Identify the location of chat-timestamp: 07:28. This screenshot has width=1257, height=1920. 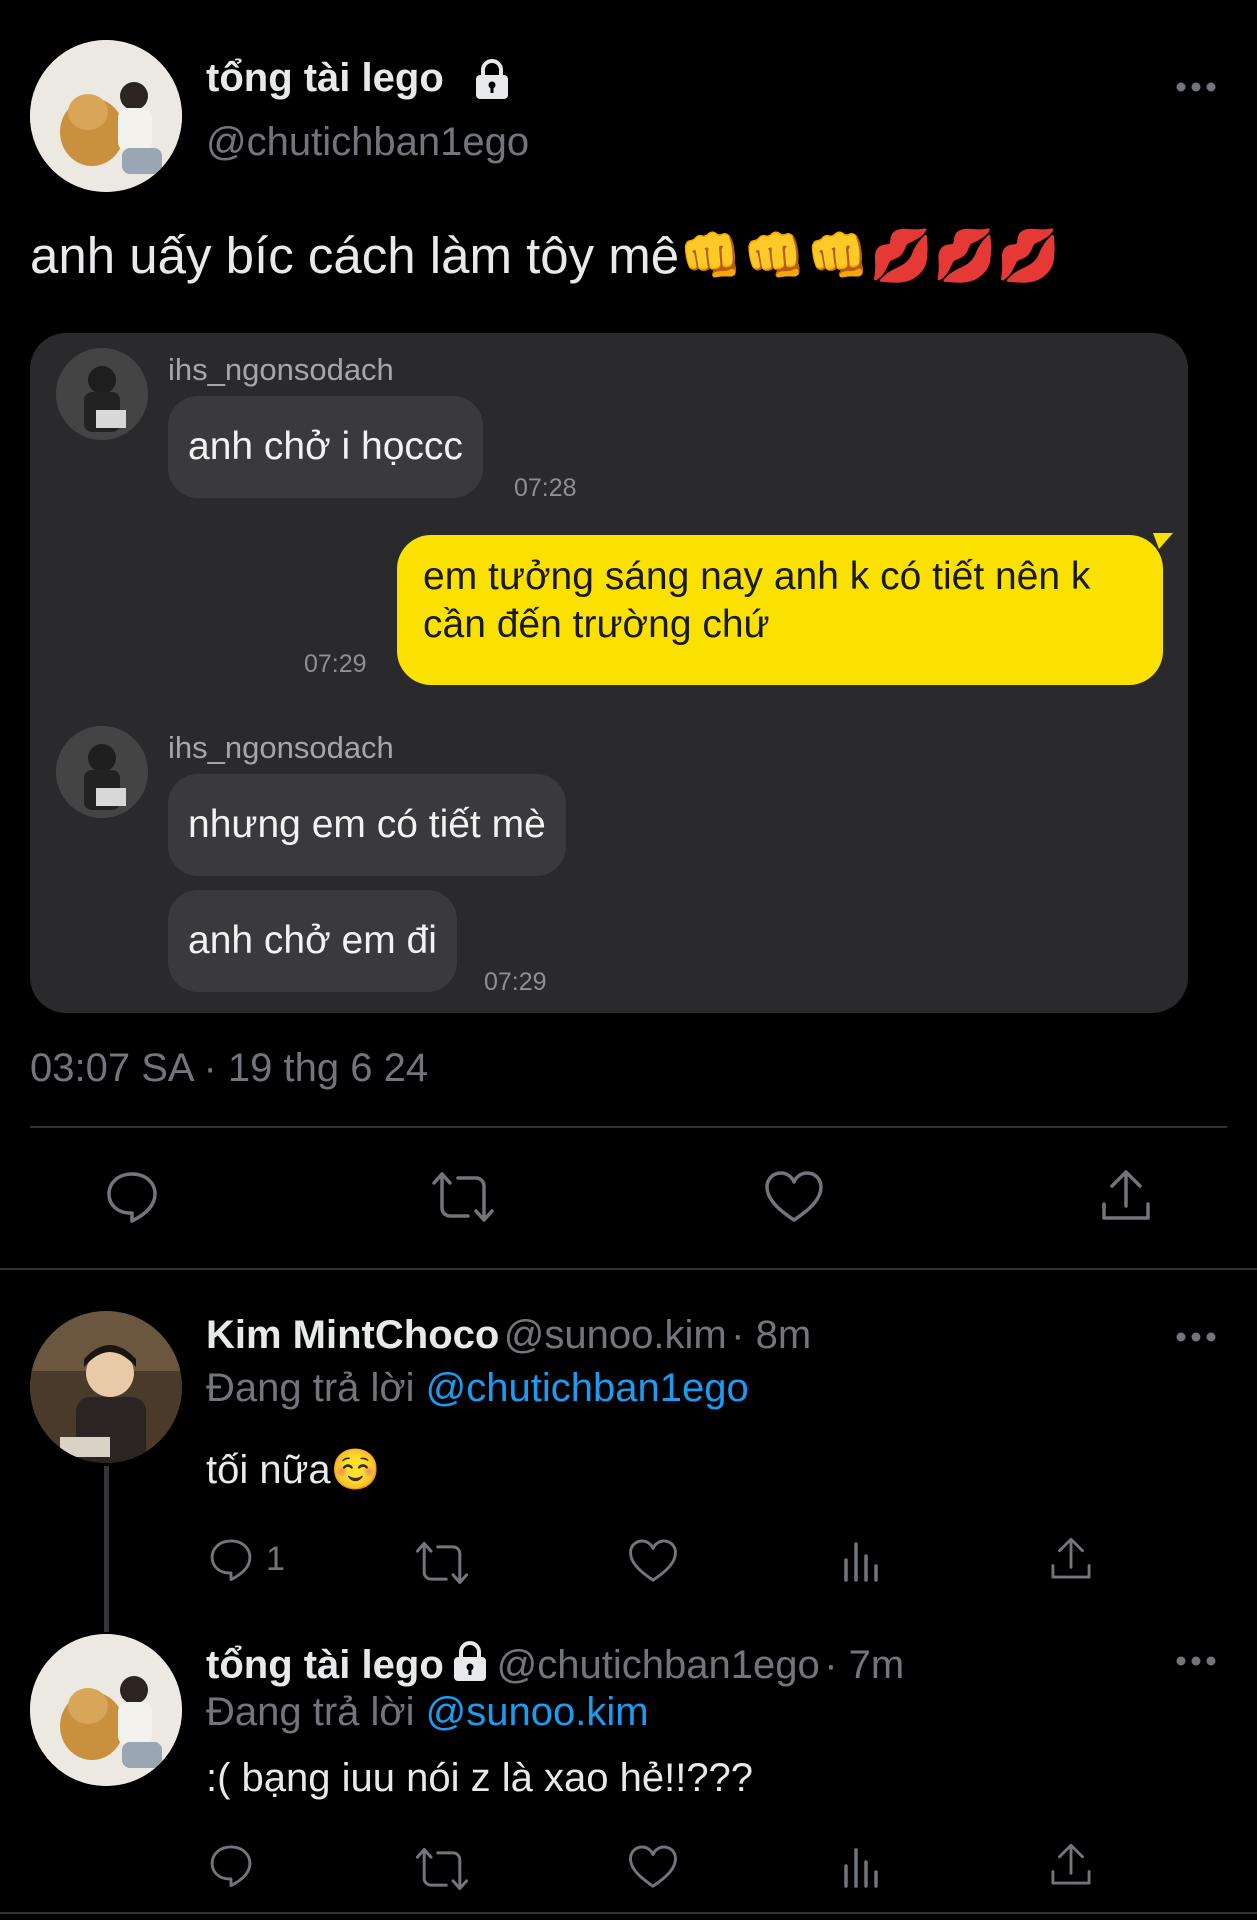
(545, 488).